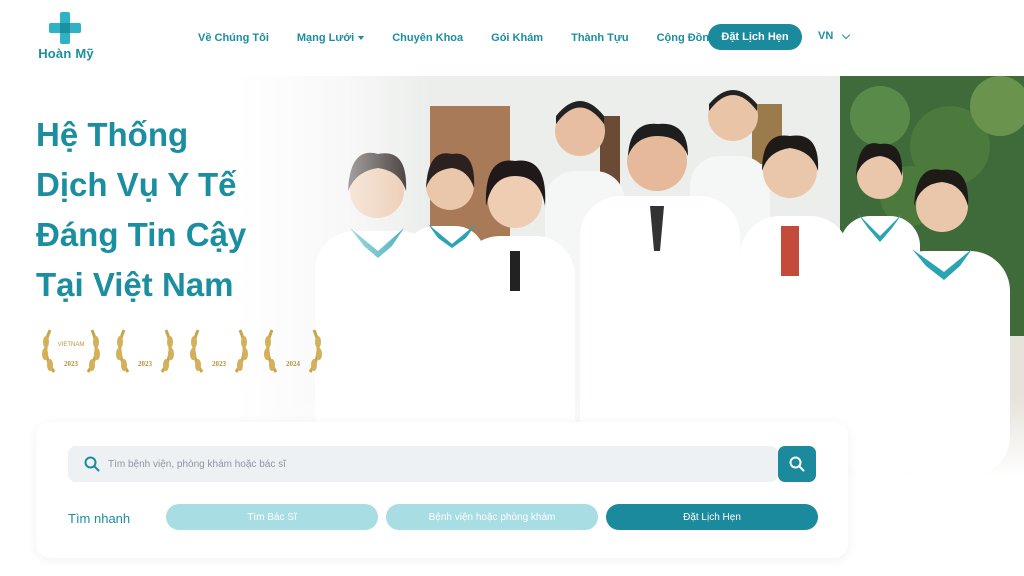 The width and height of the screenshot is (1024, 576). Describe the element at coordinates (135, 284) in the screenshot. I see `headline-line: Tại Việt Nam` at that location.